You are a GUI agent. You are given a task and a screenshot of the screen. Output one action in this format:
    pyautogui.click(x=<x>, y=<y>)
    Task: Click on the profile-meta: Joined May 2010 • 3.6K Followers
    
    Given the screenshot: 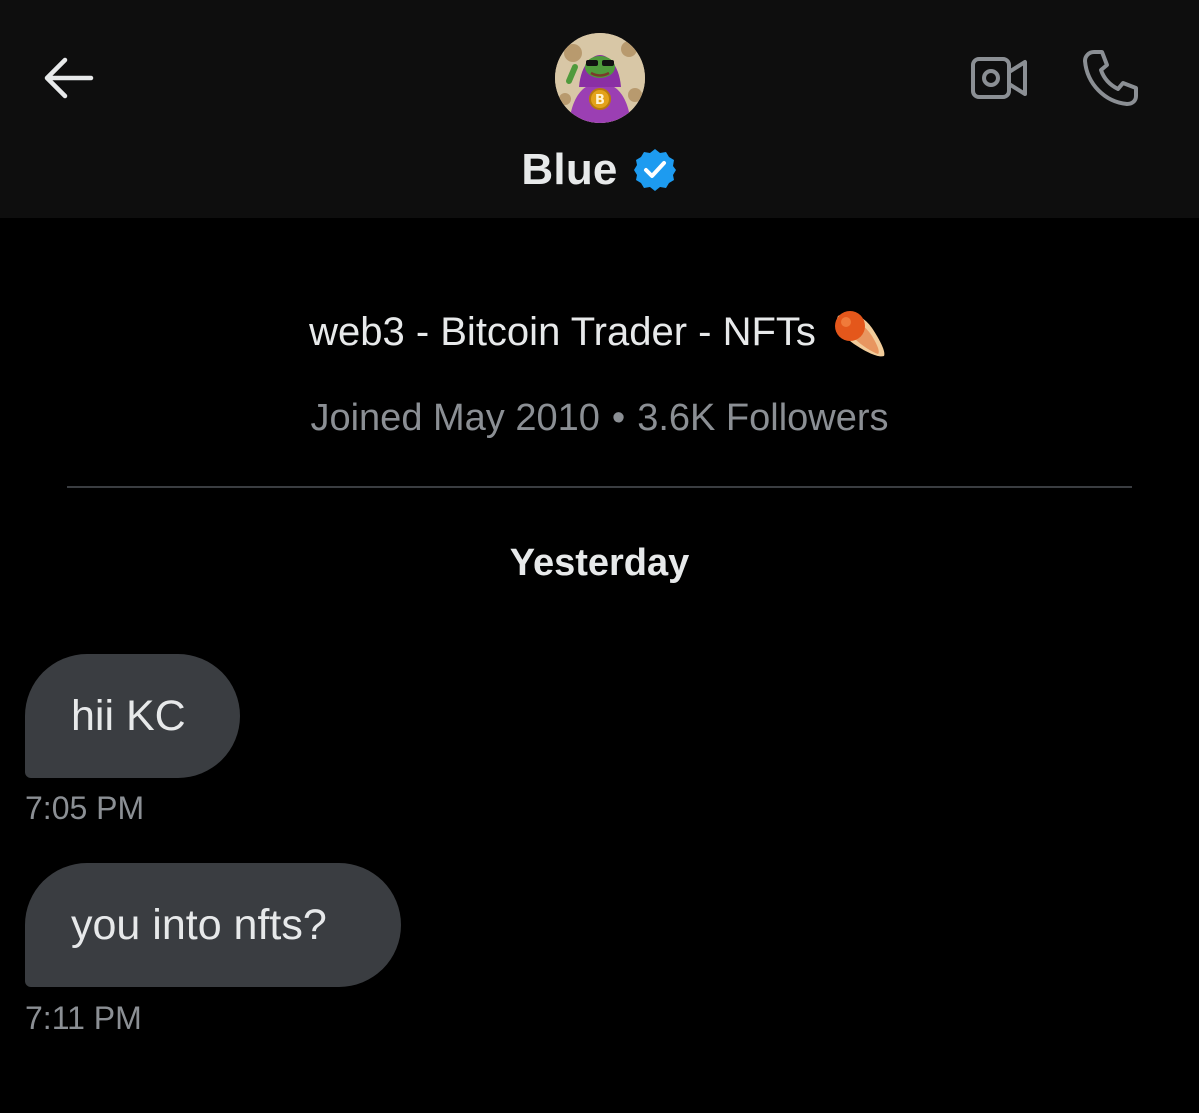 What is the action you would take?
    pyautogui.click(x=599, y=418)
    